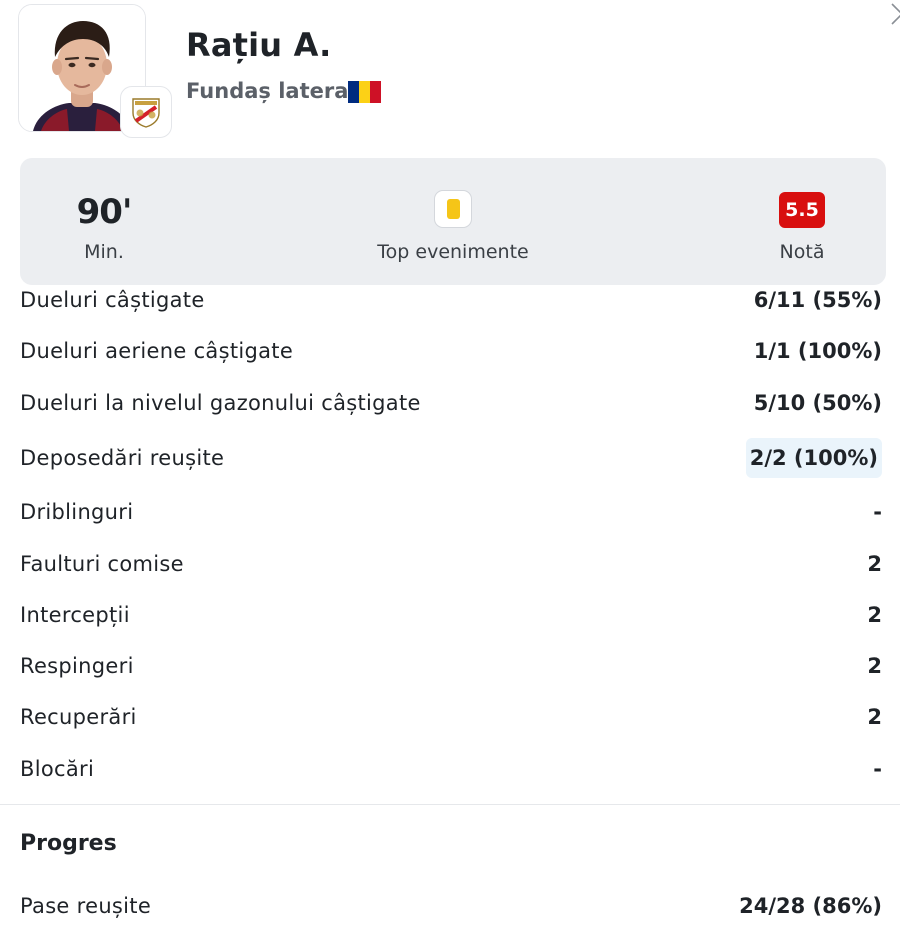  Describe the element at coordinates (451, 666) in the screenshot. I see `stat-row: Respingeri 2` at that location.